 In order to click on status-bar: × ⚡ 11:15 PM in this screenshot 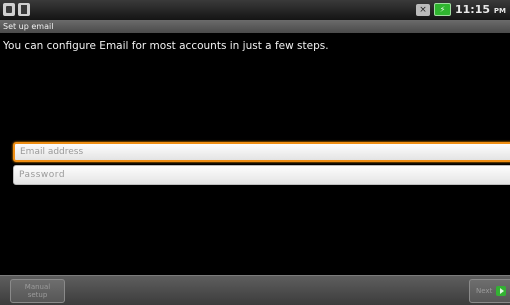, I will do `click(255, 10)`.